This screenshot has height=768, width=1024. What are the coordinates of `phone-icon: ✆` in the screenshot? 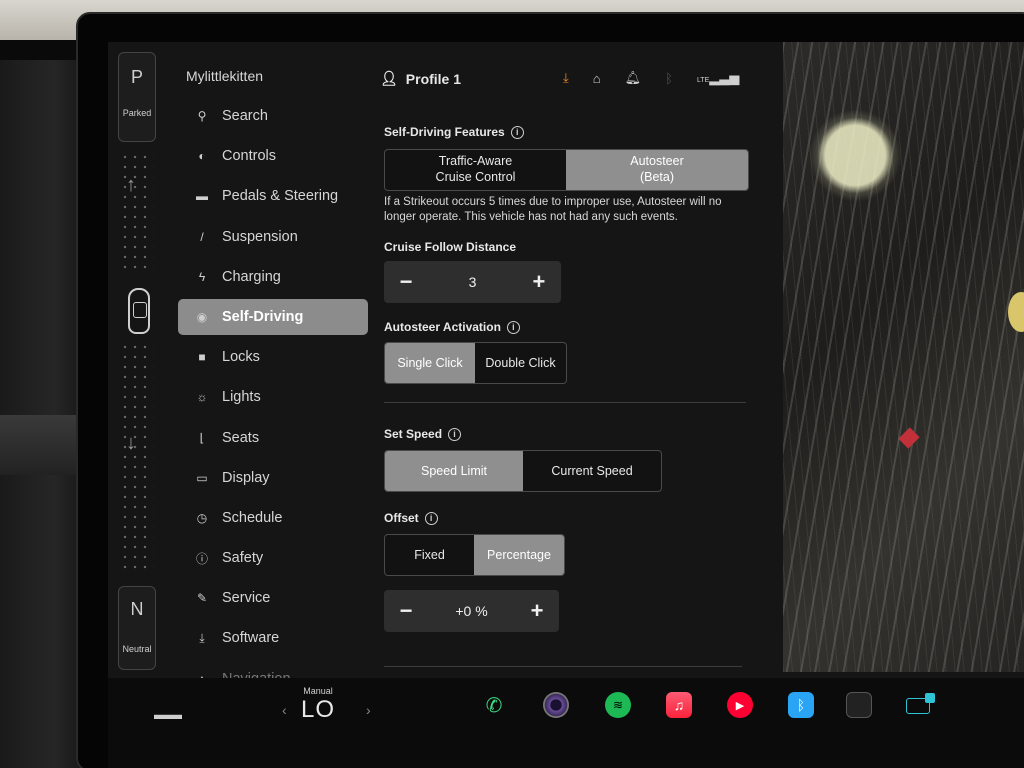 It's located at (494, 705).